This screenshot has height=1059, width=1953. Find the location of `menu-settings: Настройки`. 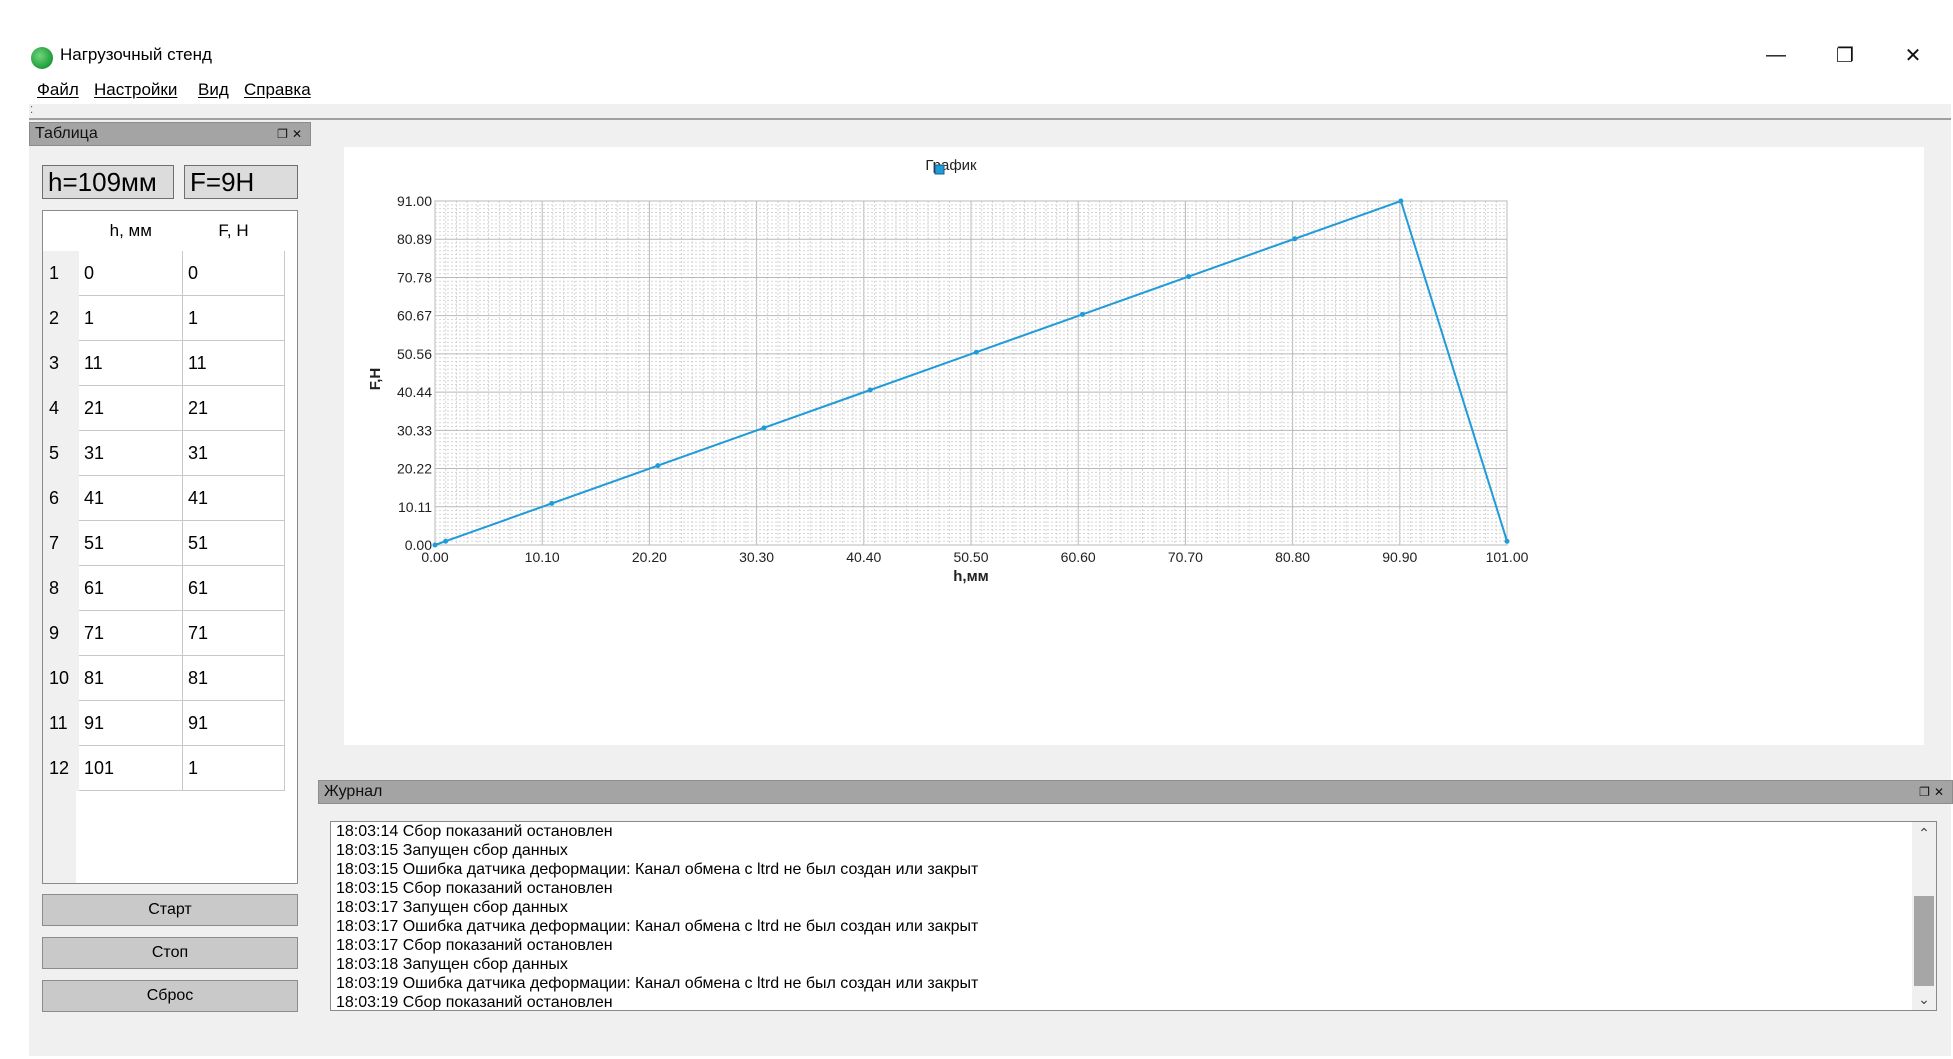

menu-settings: Настройки is located at coordinates (135, 90).